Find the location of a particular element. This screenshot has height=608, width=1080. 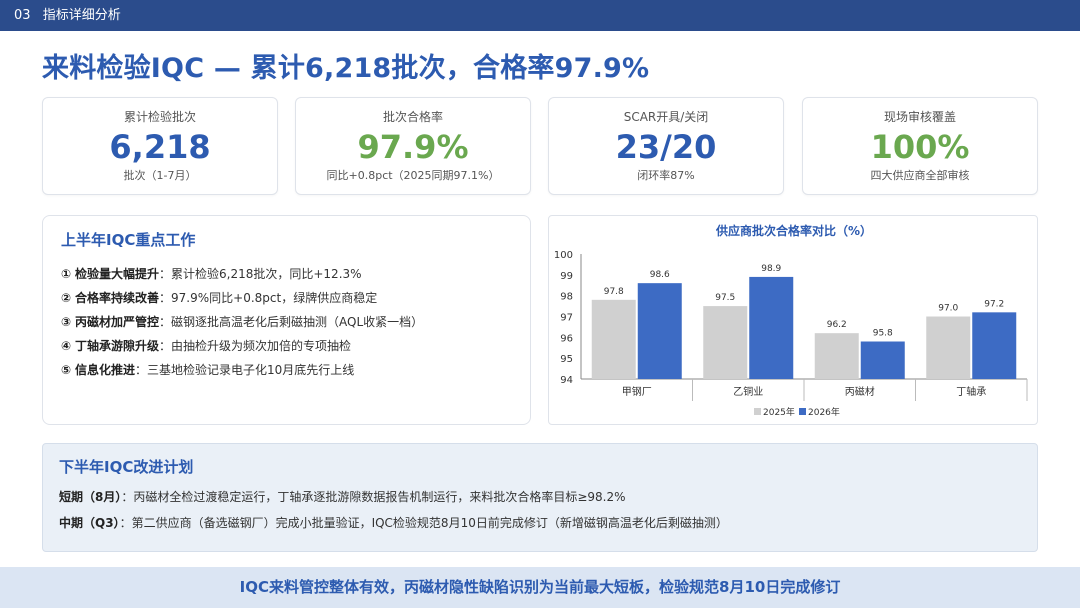

data-label: 98.6 is located at coordinates (660, 275).